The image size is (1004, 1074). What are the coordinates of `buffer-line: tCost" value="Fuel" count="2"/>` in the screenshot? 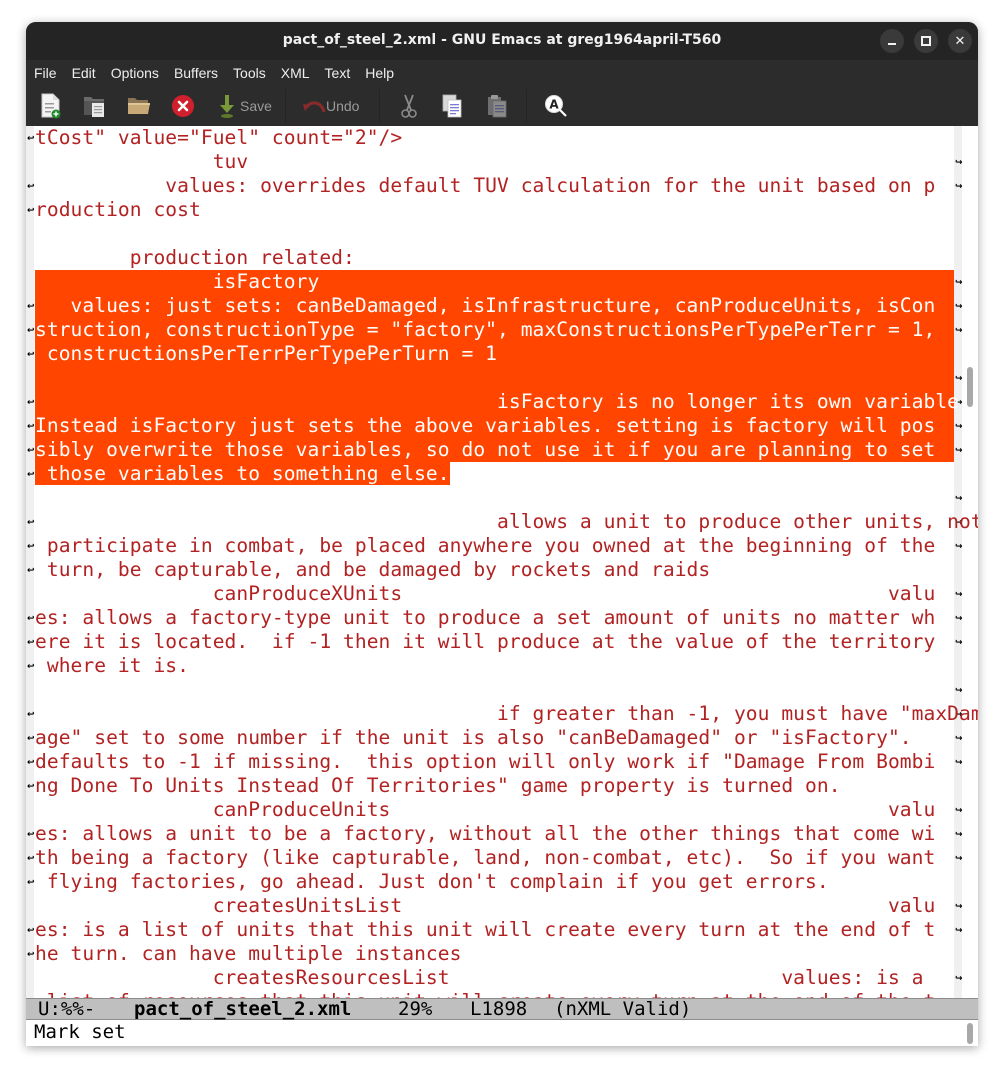 It's located at (495, 138).